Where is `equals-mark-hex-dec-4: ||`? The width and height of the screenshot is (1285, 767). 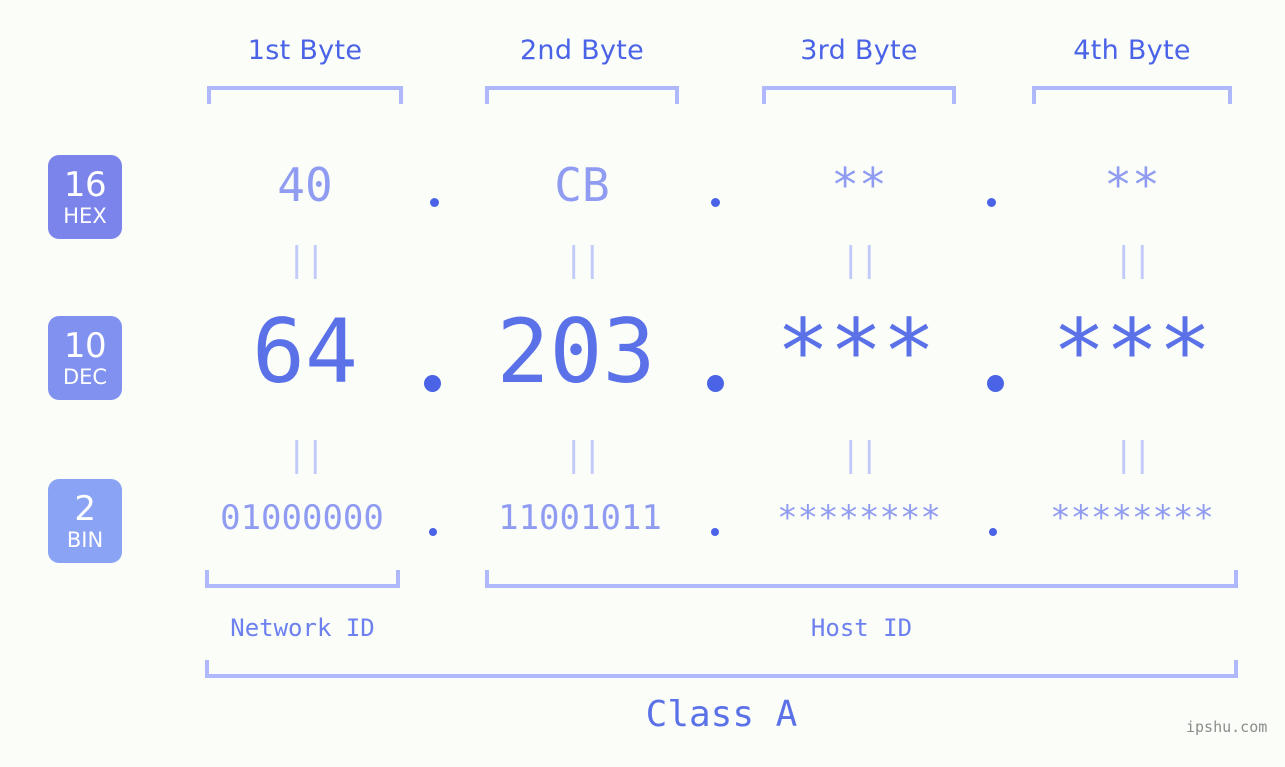 equals-mark-hex-dec-4: || is located at coordinates (1133, 260).